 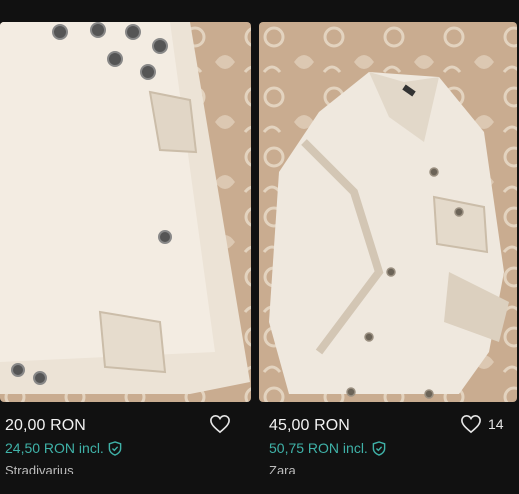 I want to click on listing-brand: Stradivarius, so click(x=39, y=468).